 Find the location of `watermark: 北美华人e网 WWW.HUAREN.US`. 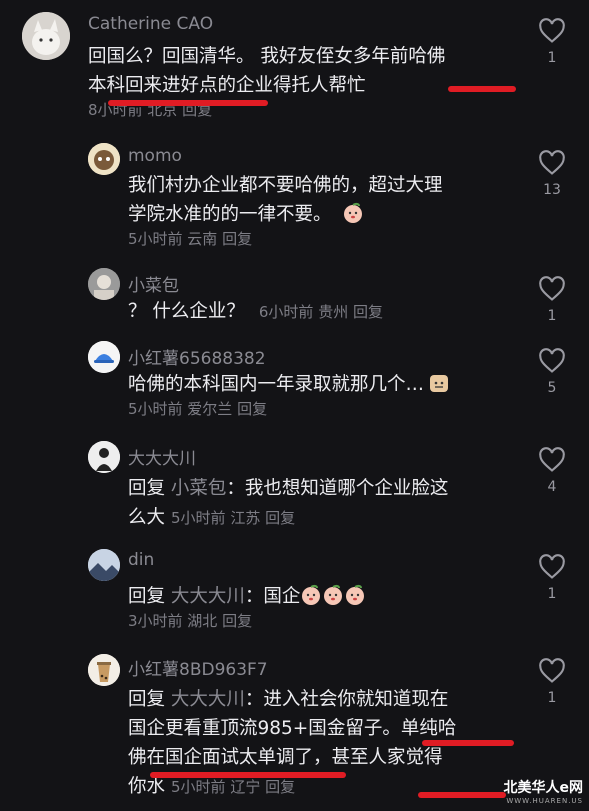

watermark: 北美华人e网 WWW.HUAREN.US is located at coordinates (544, 791).